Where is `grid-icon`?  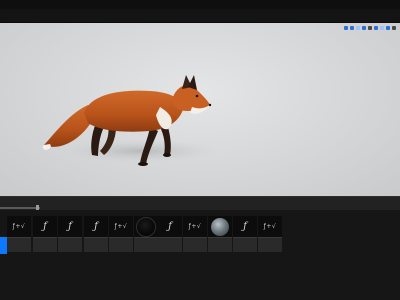
grid-icon is located at coordinates (370, 28).